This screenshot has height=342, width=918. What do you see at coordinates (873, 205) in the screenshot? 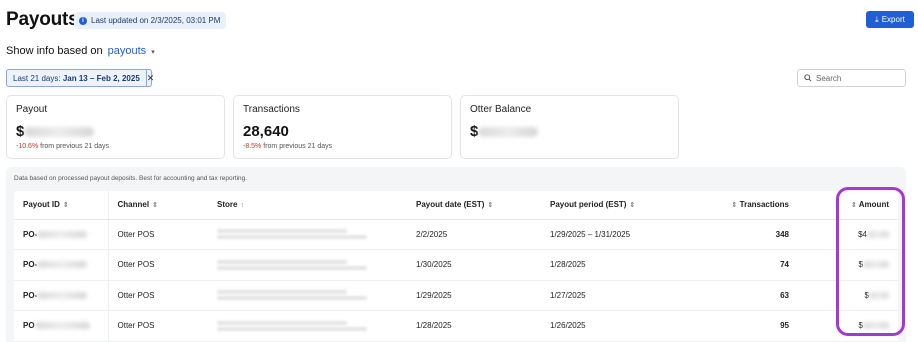
I see `column-label: Amount` at bounding box center [873, 205].